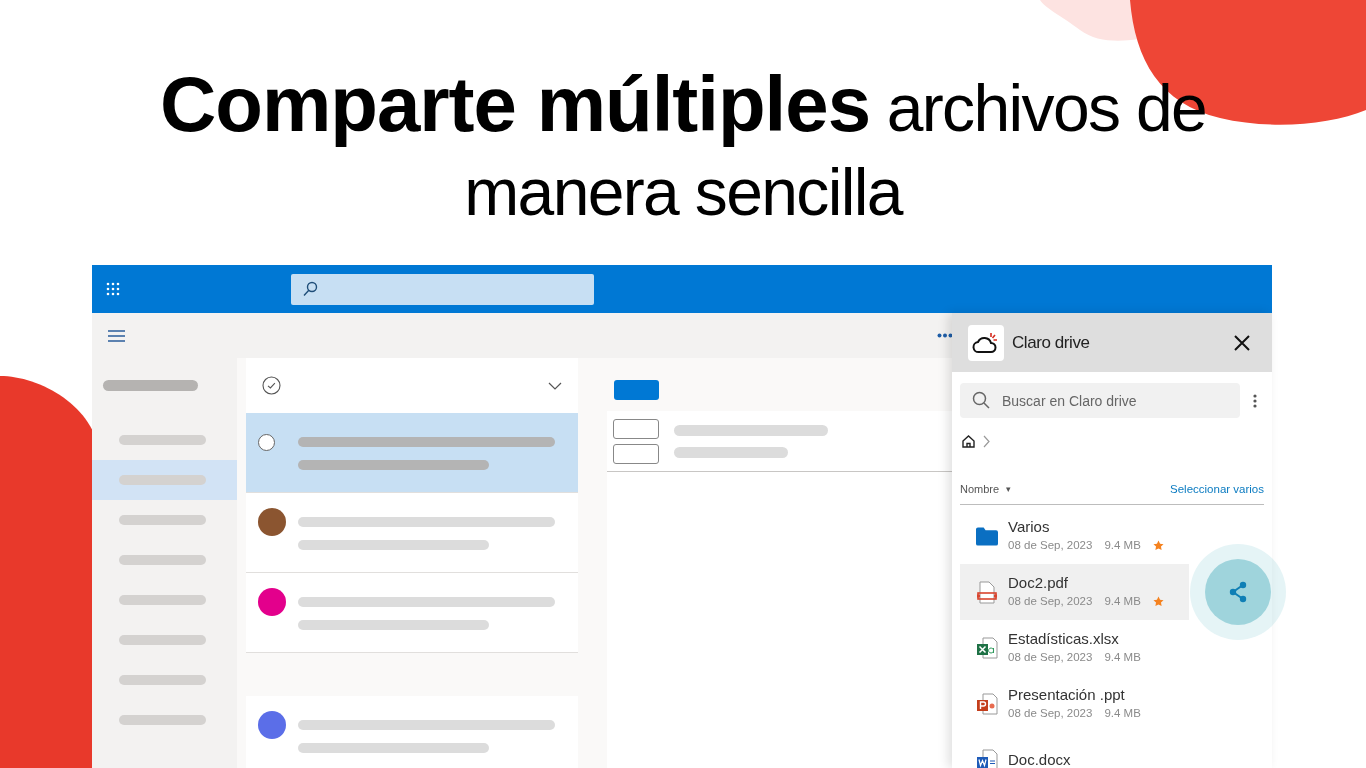  Describe the element at coordinates (442, 289) in the screenshot. I see `search-field` at that location.